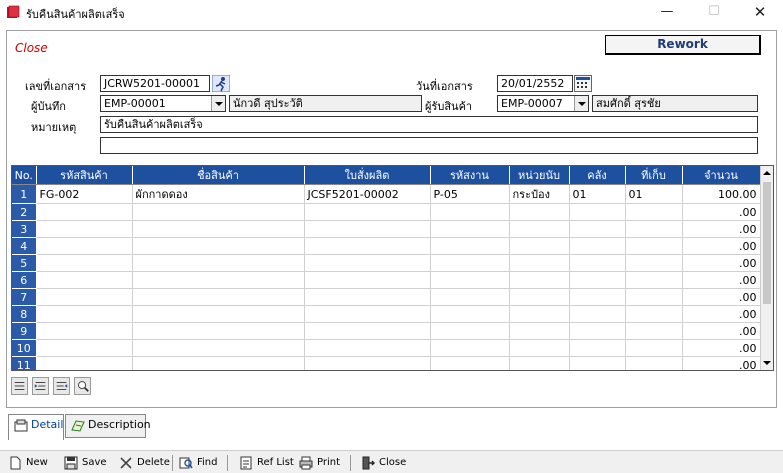 Image resolution: width=783 pixels, height=473 pixels. What do you see at coordinates (654, 194) in the screenshot?
I see `grid-cell: 01` at bounding box center [654, 194].